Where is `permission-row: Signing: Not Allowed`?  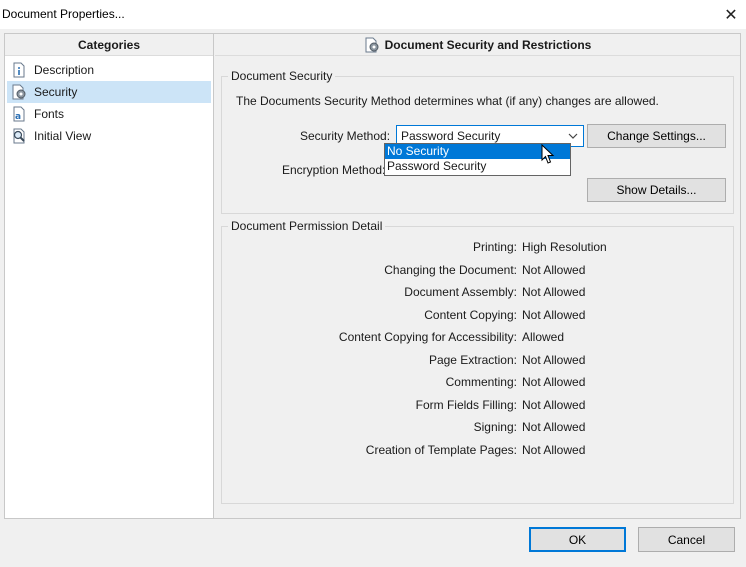
permission-row: Signing: Not Allowed is located at coordinates (478, 429).